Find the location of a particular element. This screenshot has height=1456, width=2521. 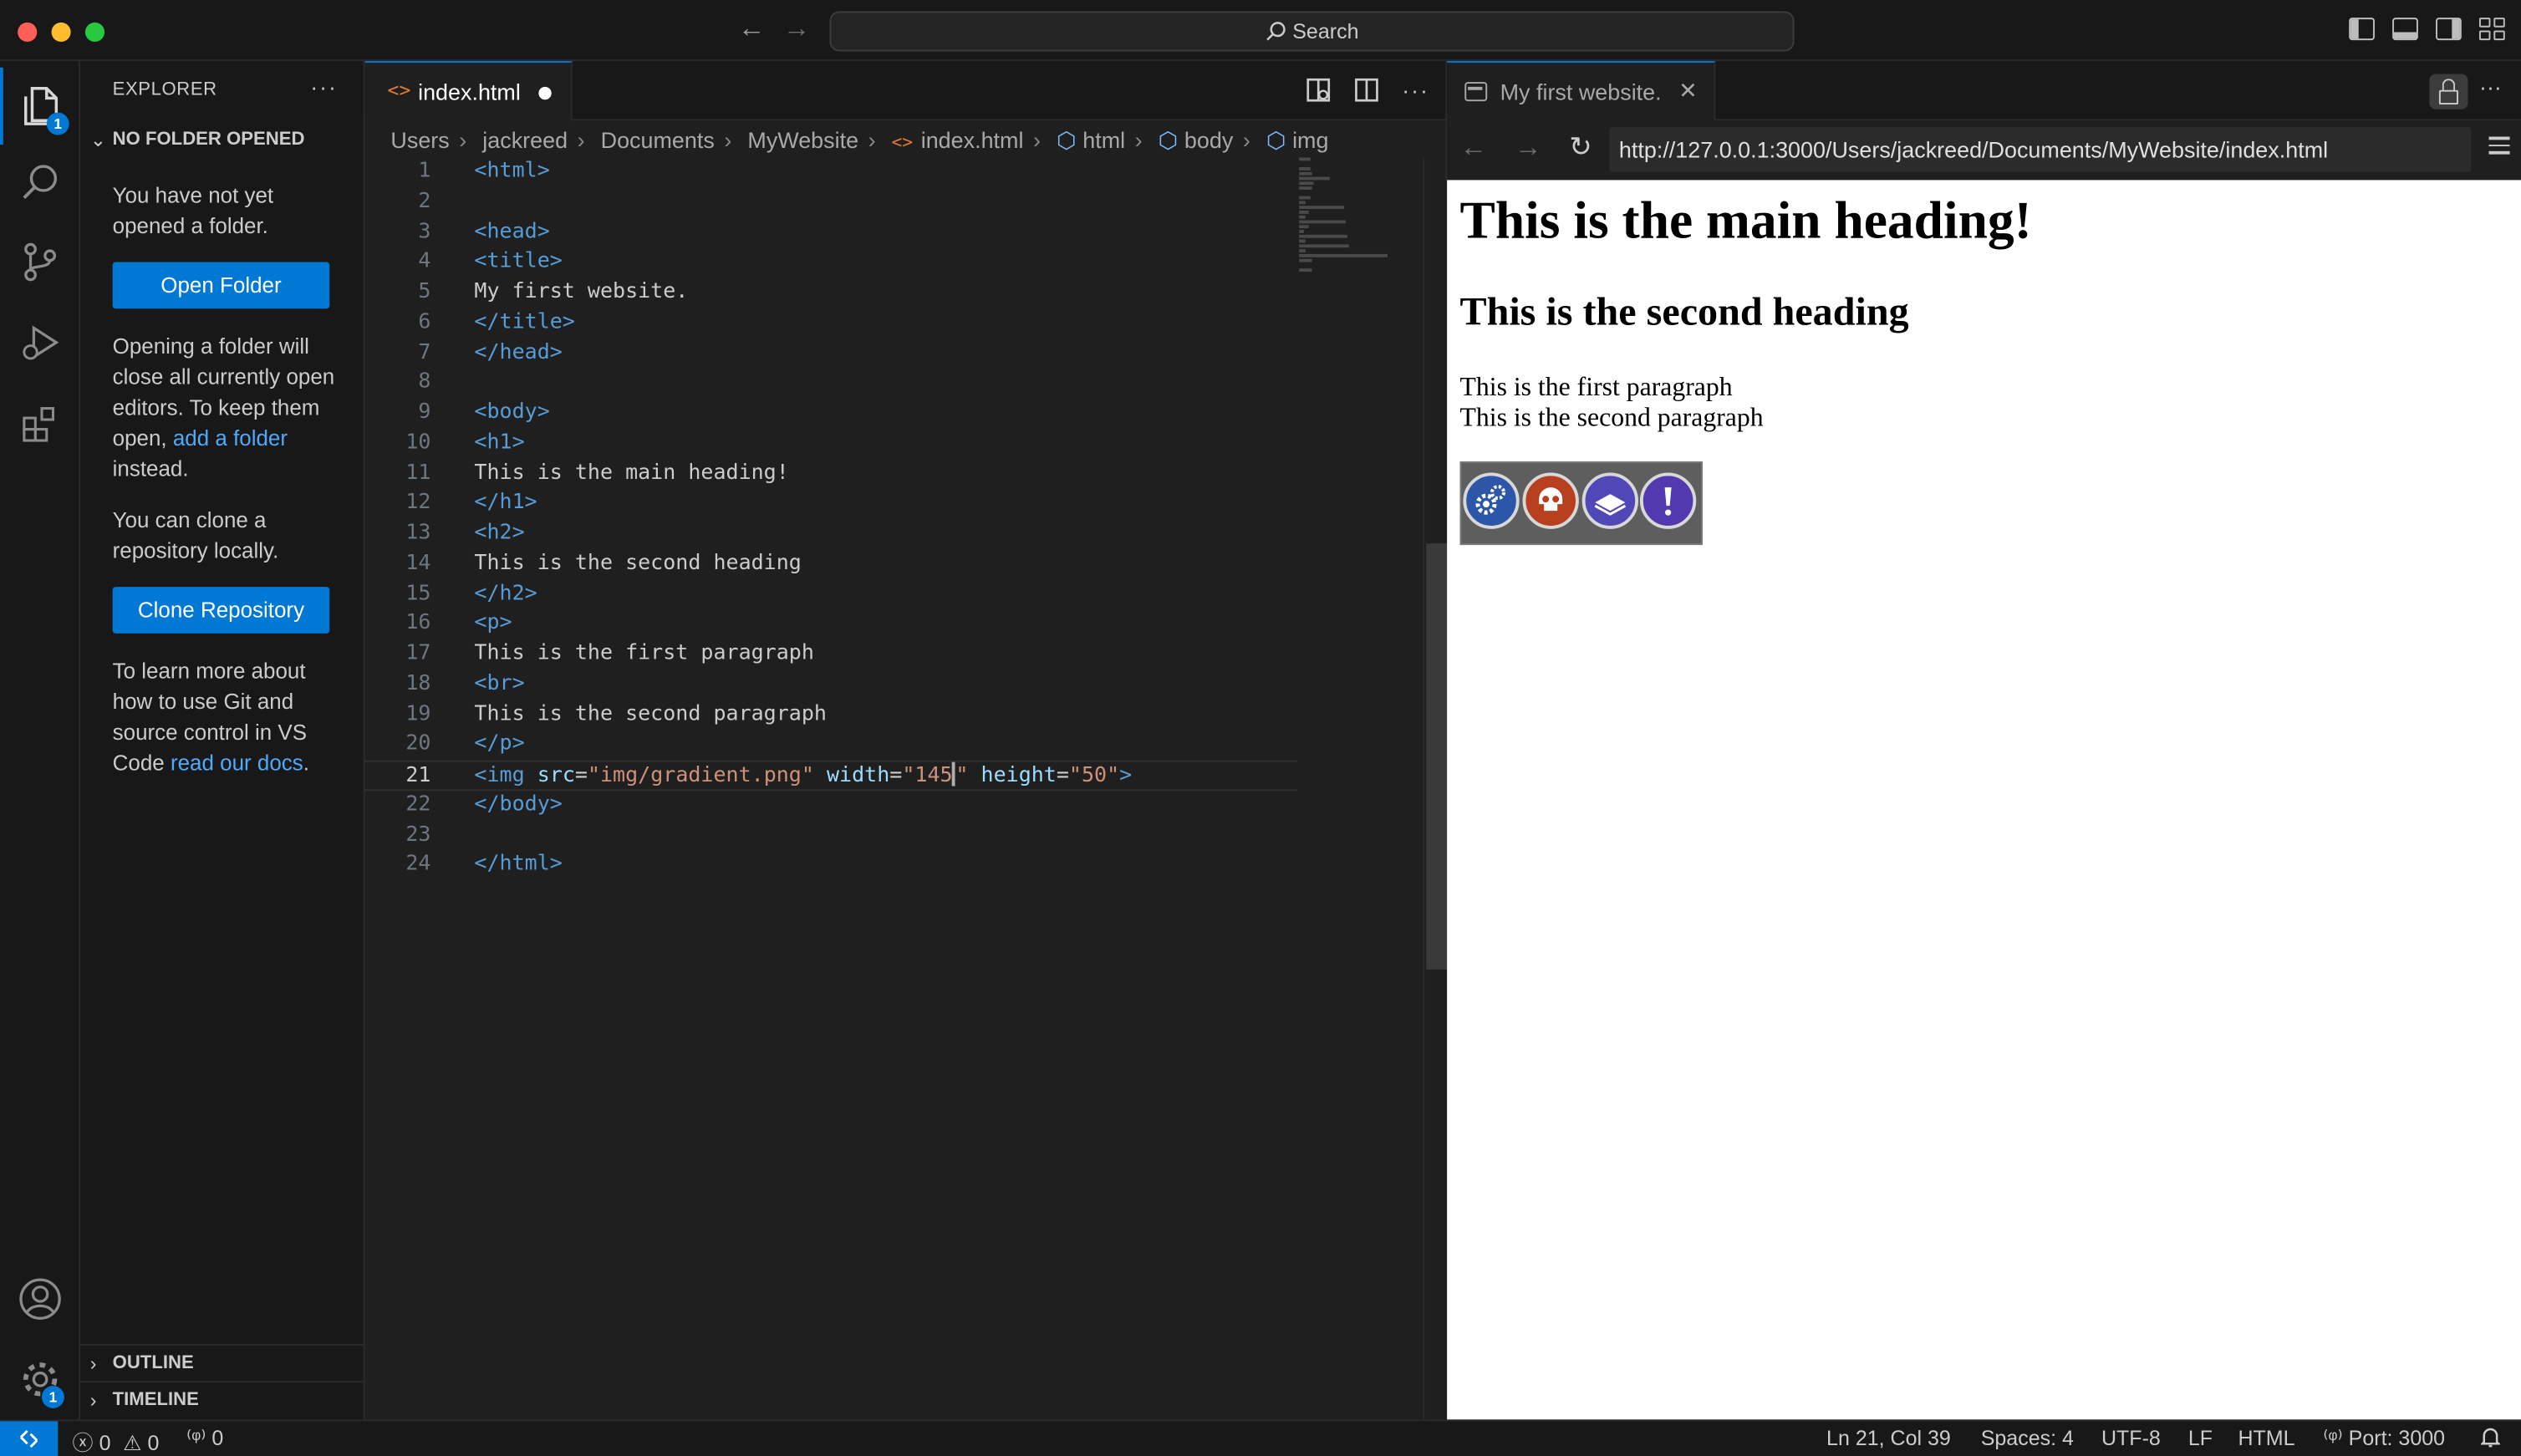

breadcrumb-item: body is located at coordinates (1208, 140).